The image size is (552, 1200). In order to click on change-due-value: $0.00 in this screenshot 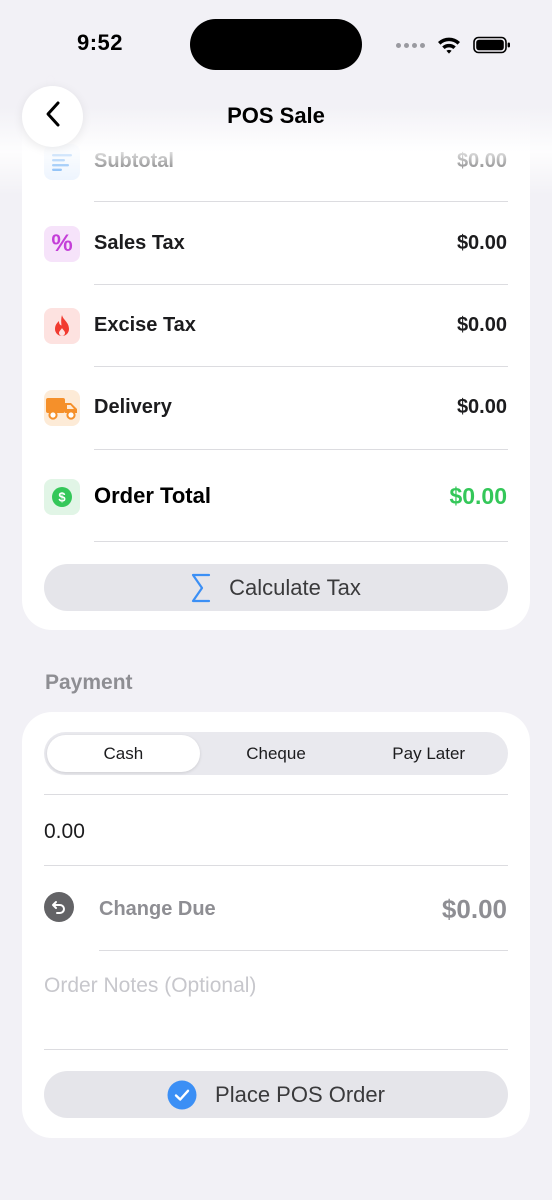, I will do `click(474, 909)`.